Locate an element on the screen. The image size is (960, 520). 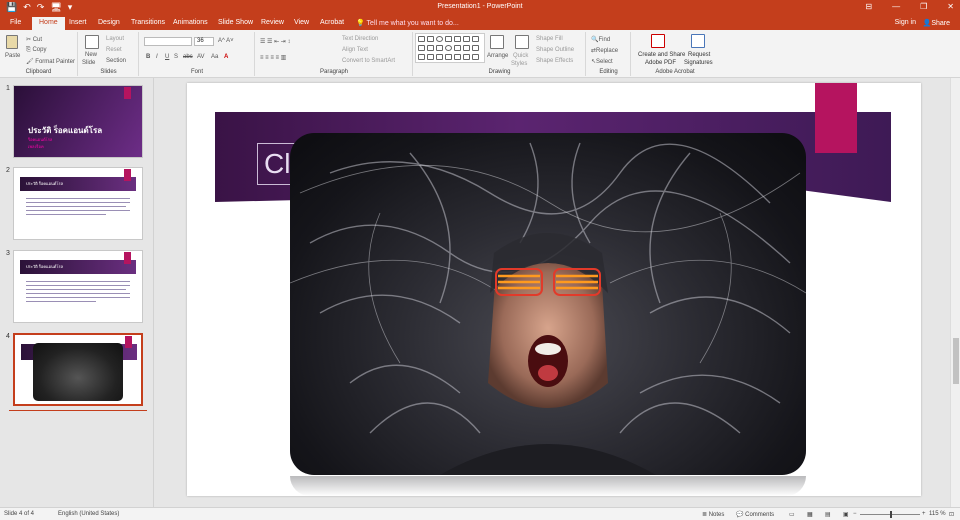
scrollbar-thumb is located at coordinates (956, 361).